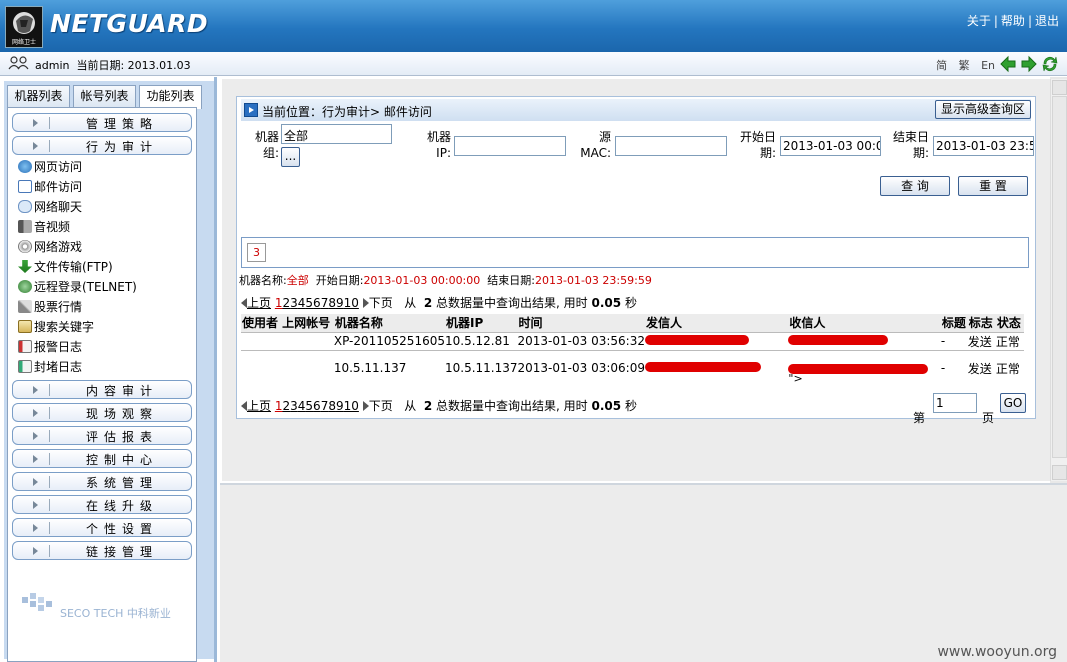 The image size is (1067, 662). What do you see at coordinates (102, 435) in the screenshot?
I see `category-assessment-report: 评估报表` at bounding box center [102, 435].